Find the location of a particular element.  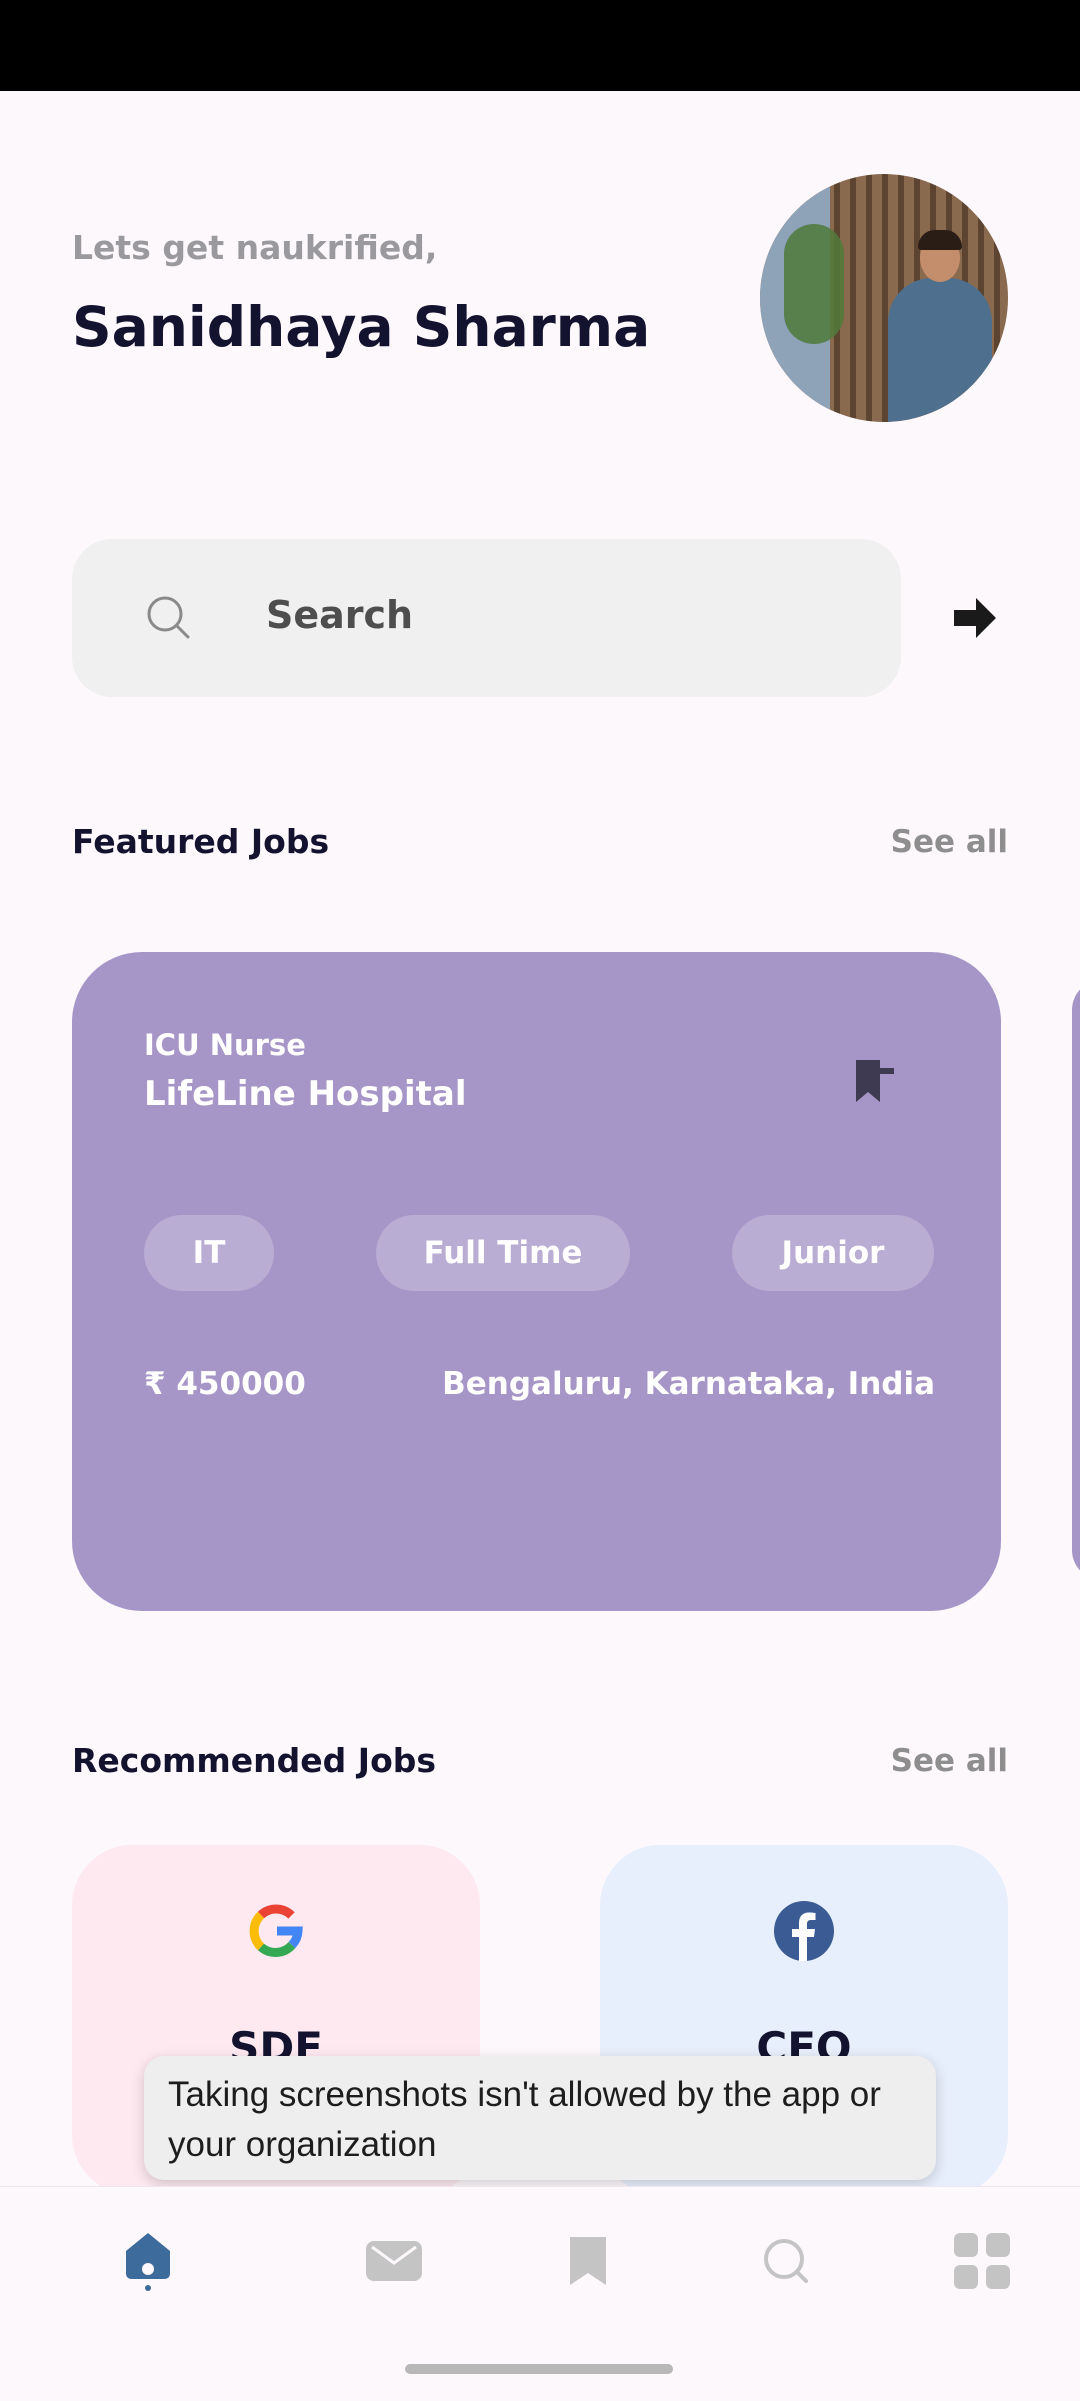

recommended-see-all-link: See all is located at coordinates (949, 1761).